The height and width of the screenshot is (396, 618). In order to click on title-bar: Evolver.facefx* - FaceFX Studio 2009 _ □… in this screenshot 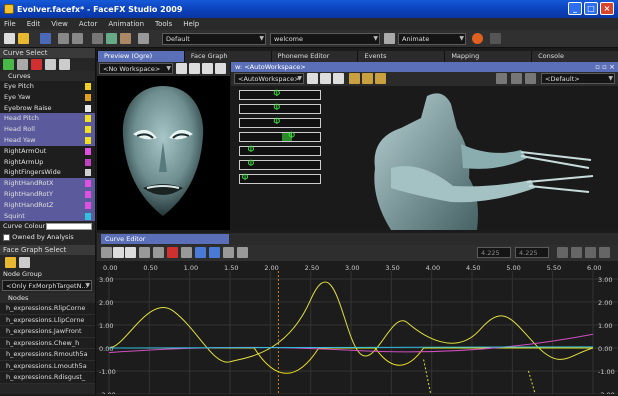, I will do `click(309, 9)`.